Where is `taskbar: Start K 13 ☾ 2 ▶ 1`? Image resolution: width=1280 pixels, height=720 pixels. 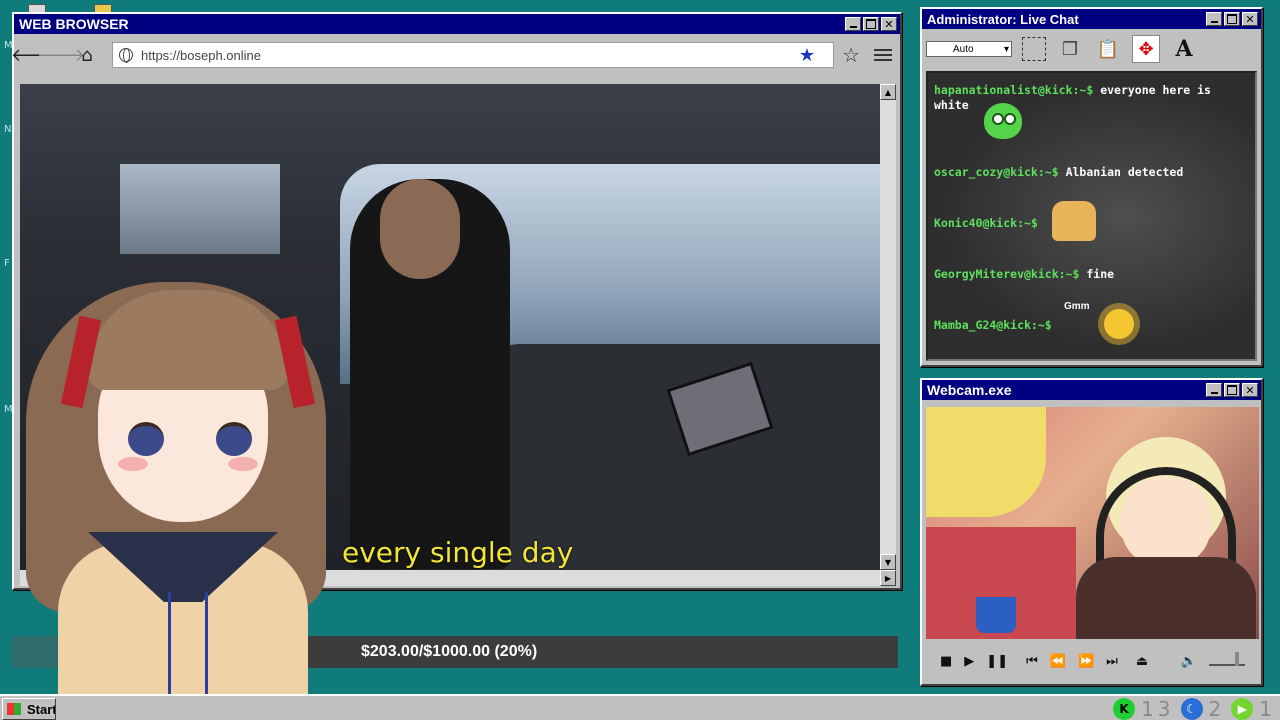 taskbar: Start K 13 ☾ 2 ▶ 1 is located at coordinates (640, 707).